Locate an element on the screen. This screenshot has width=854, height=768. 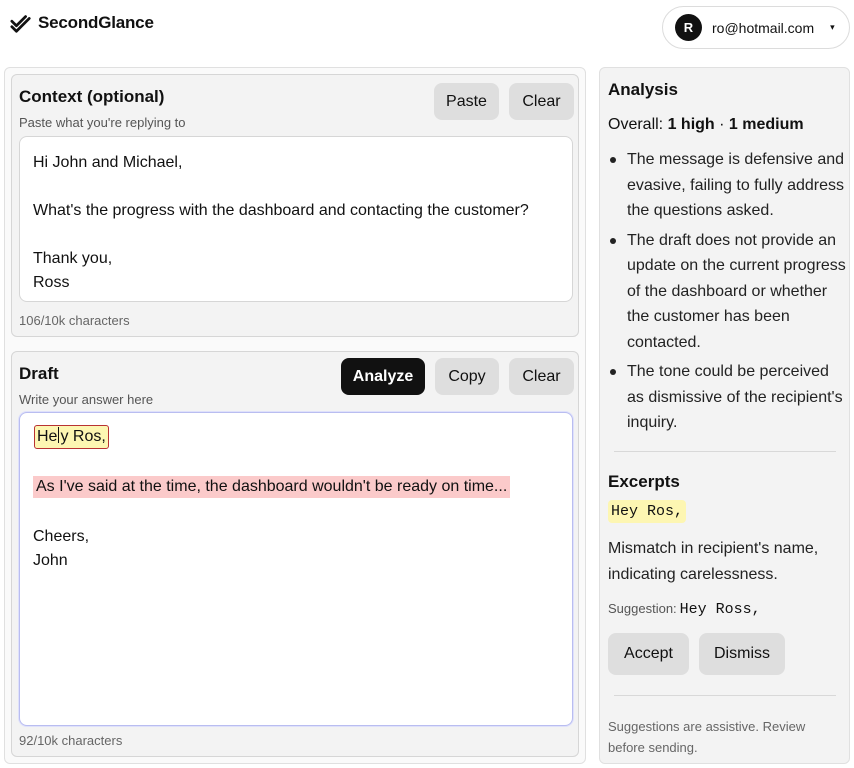
analysis-title: Analysis is located at coordinates (643, 89).